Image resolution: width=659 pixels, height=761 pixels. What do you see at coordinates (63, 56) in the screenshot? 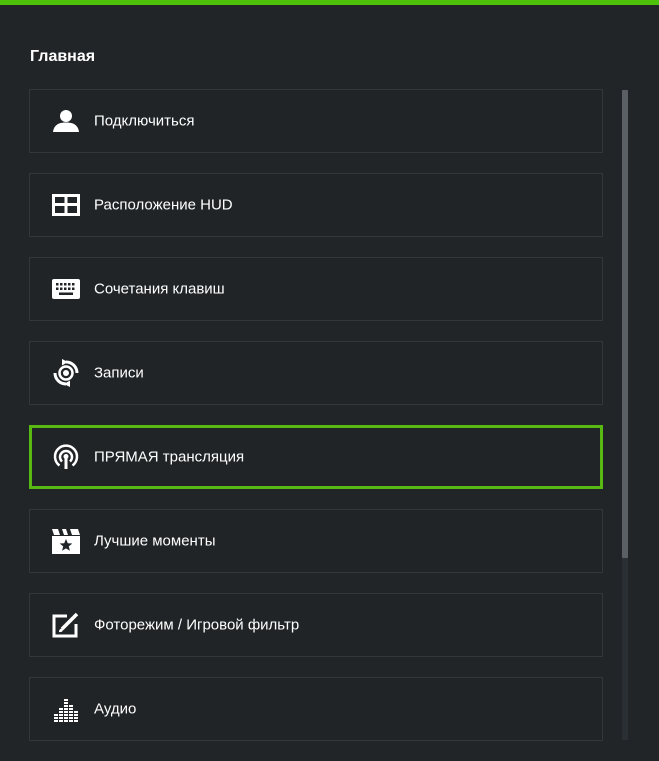
I see `page-title: Главная` at bounding box center [63, 56].